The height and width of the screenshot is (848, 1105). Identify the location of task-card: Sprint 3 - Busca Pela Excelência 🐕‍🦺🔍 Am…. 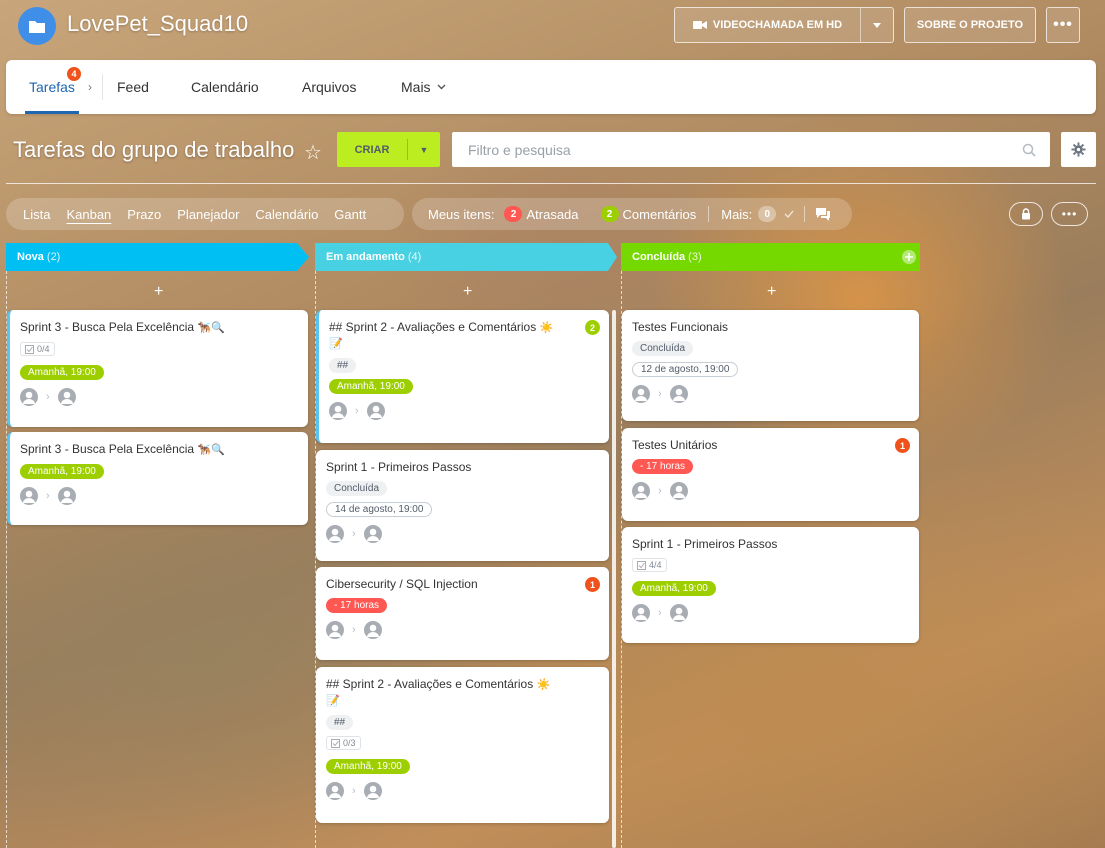
(157, 478).